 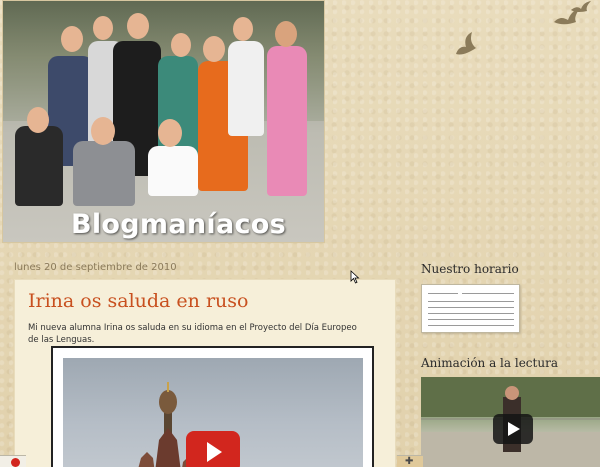 I want to click on reading-video-thumbnail, so click(x=510, y=422).